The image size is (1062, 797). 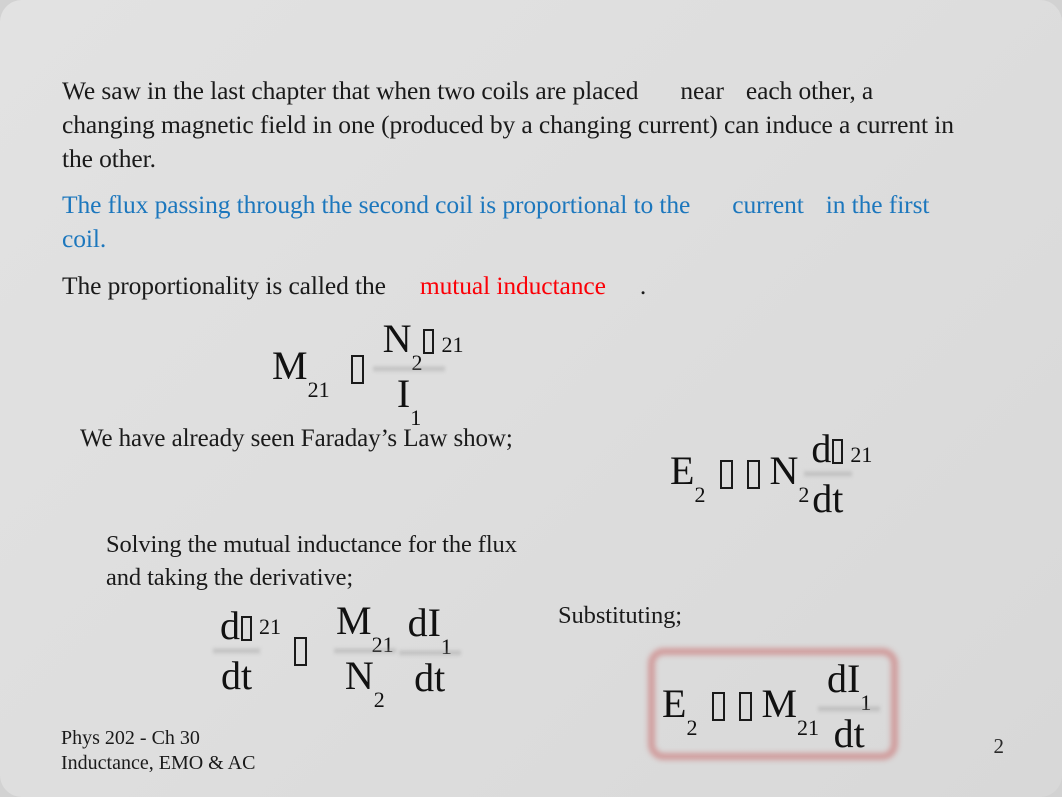 I want to click on mutual-inductance-emphasis: mutual inductance, so click(x=512, y=285).